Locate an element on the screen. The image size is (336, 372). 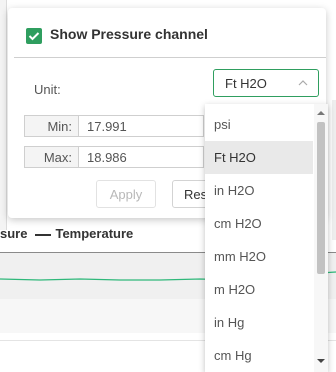
min-label: Min: is located at coordinates (51, 126).